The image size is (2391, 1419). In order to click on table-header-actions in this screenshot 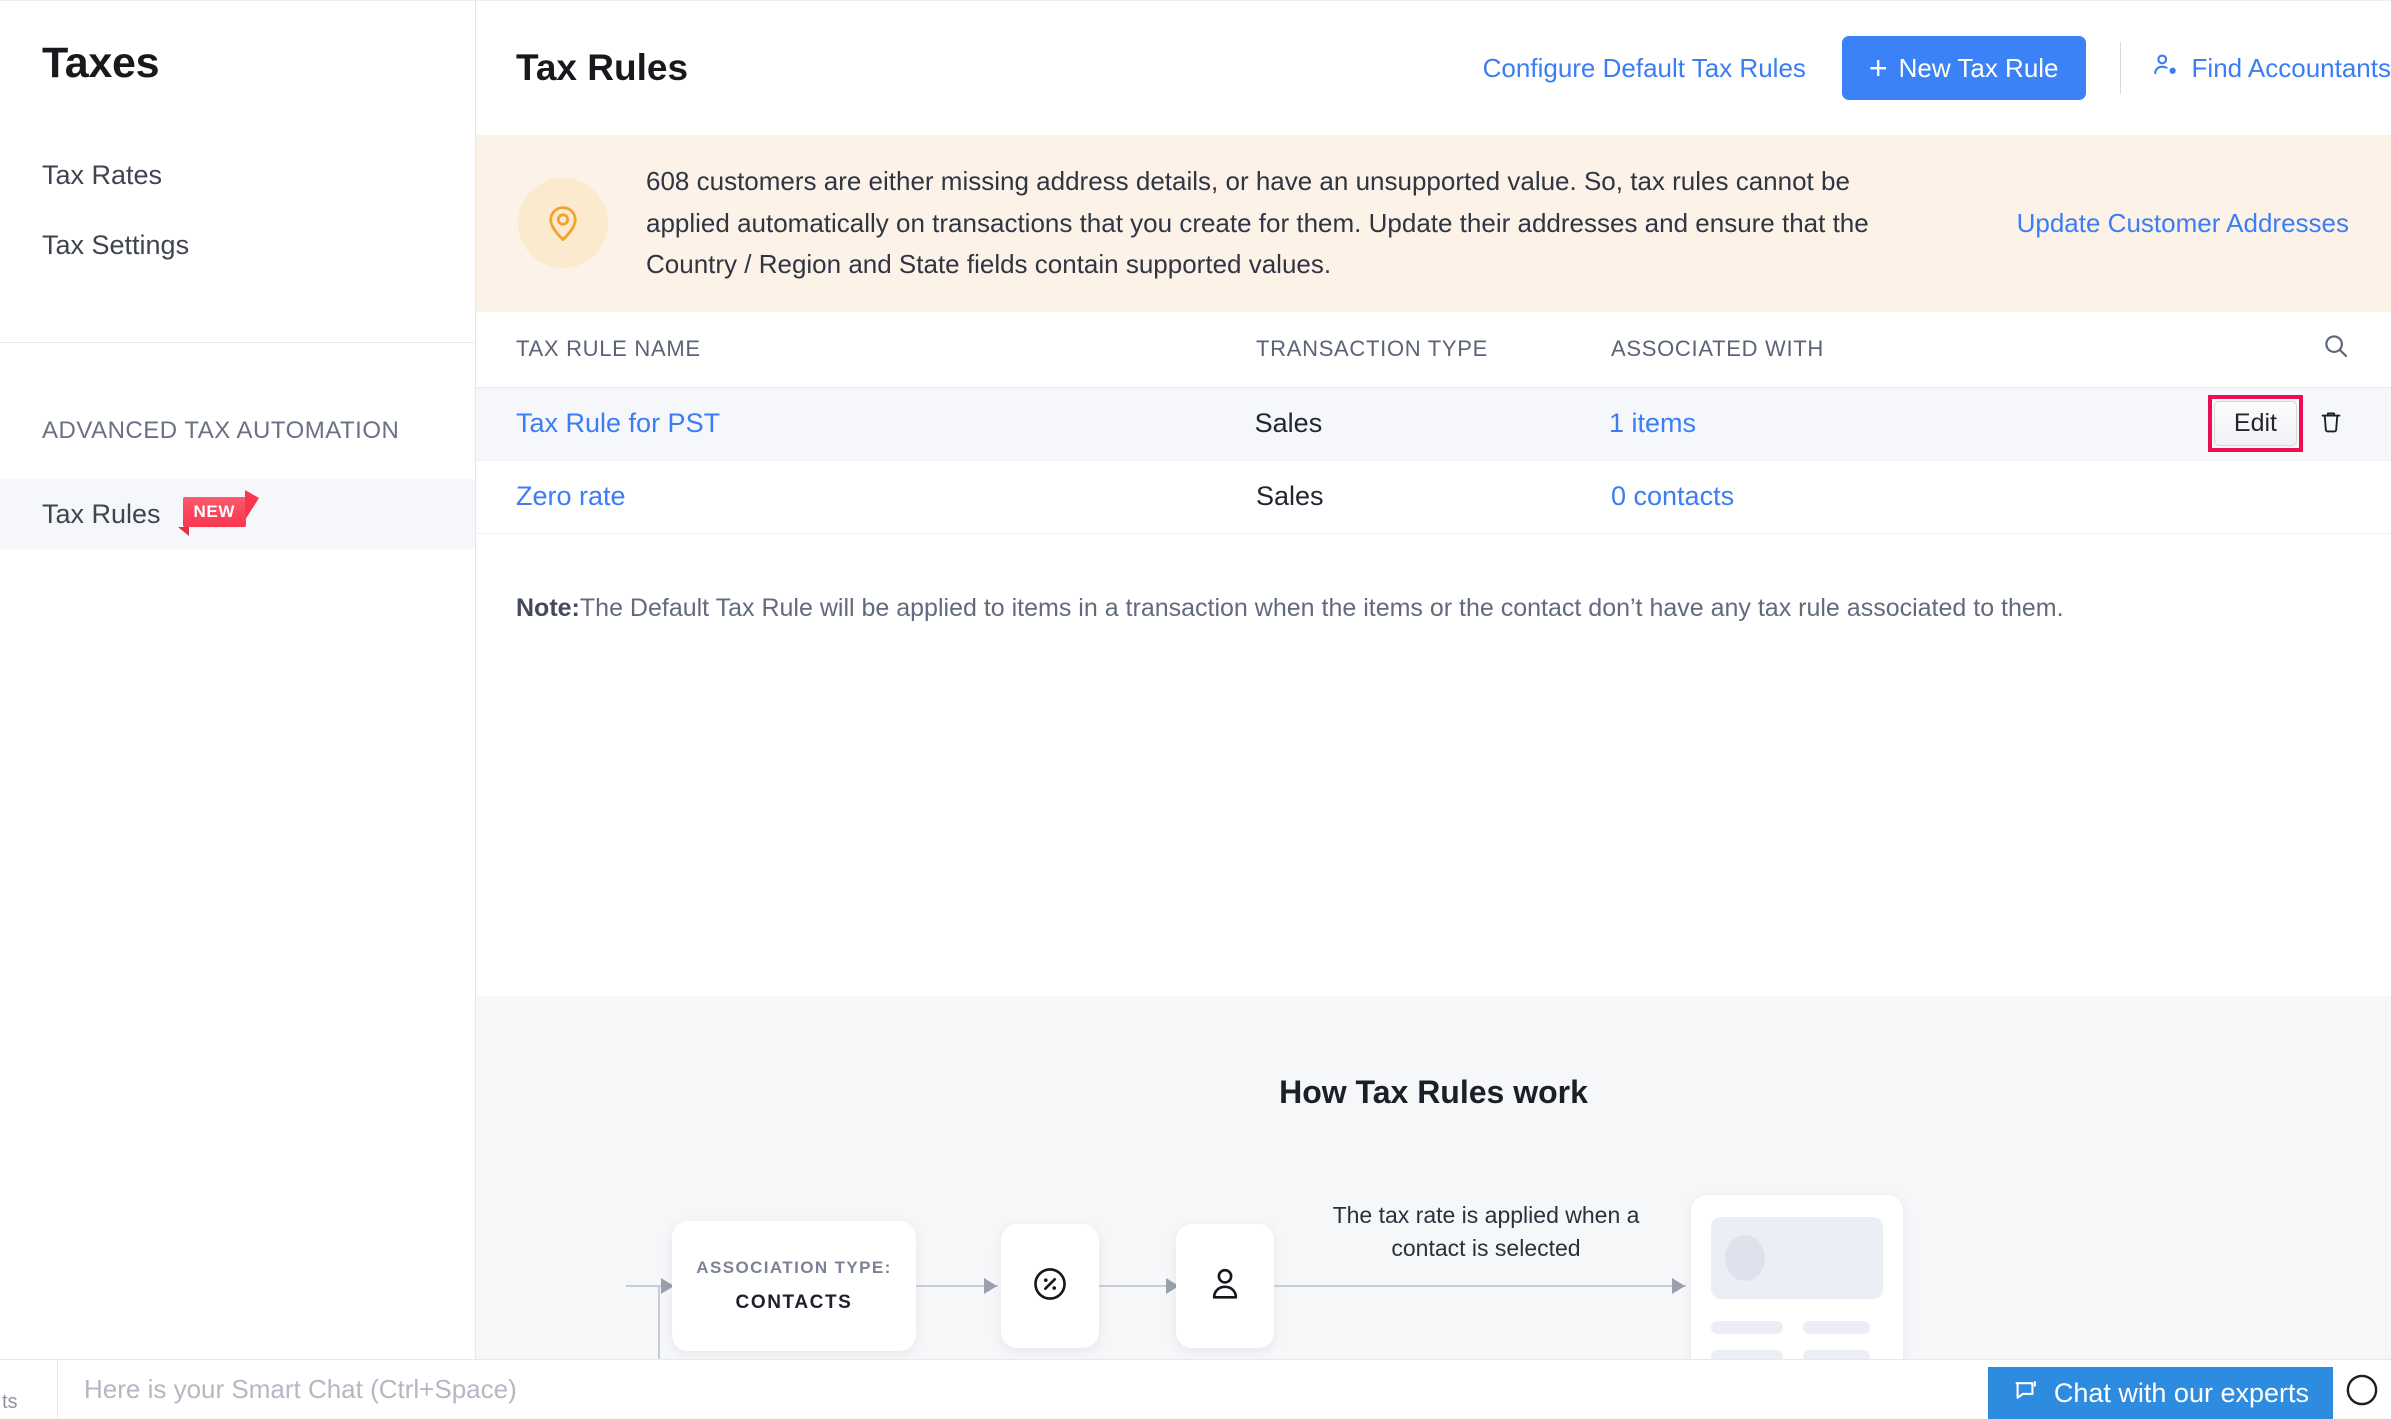, I will do `click(2281, 349)`.